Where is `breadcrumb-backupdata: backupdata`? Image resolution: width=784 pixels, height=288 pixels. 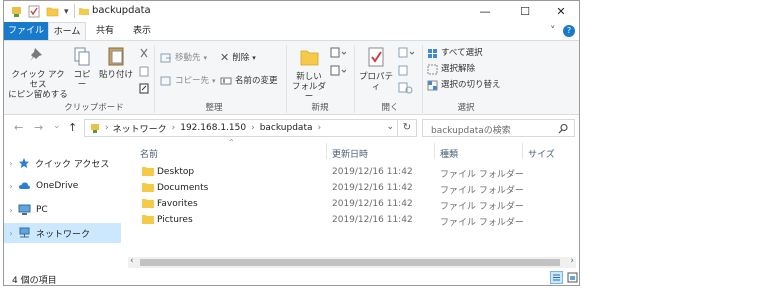
breadcrumb-backupdata: backupdata is located at coordinates (286, 128).